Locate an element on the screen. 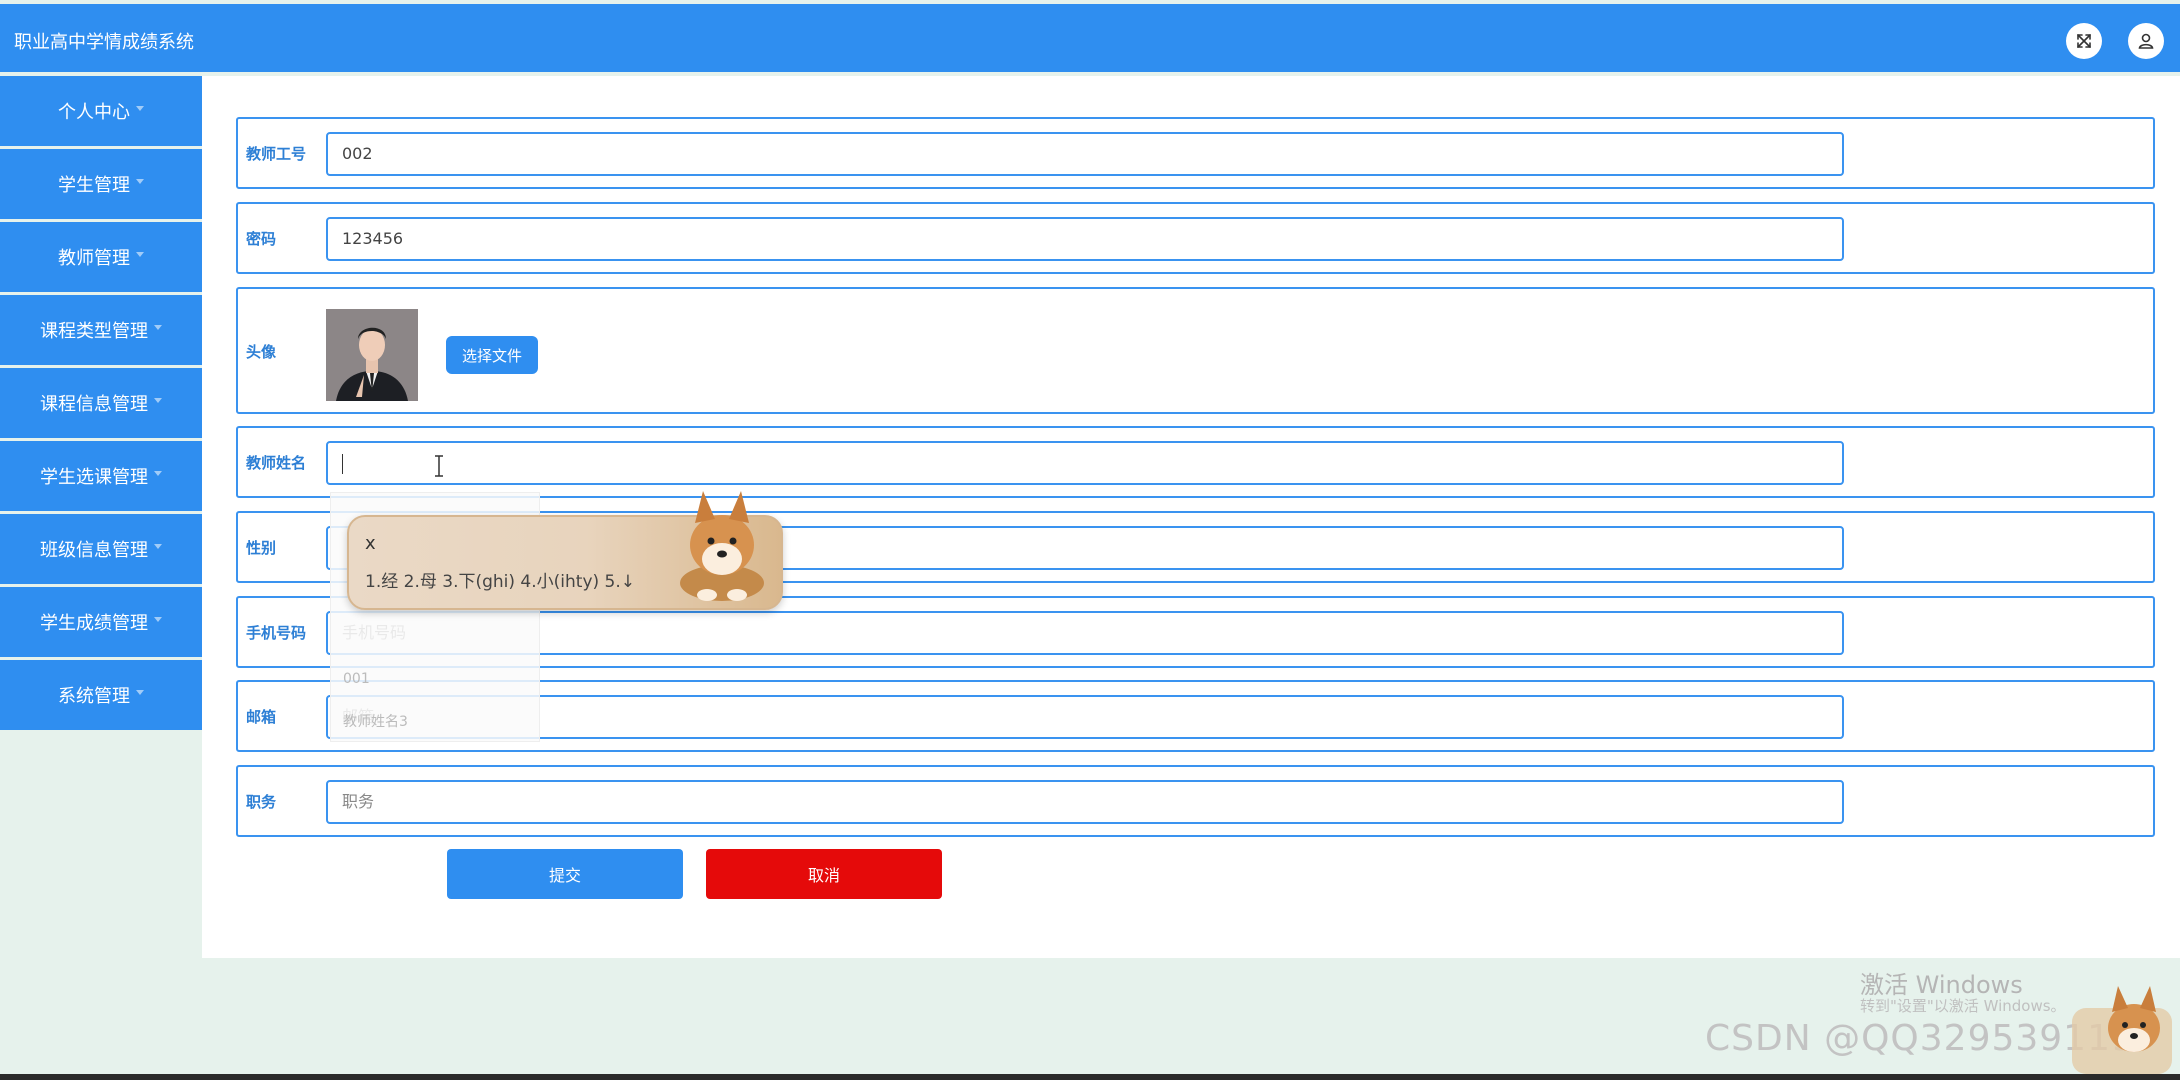  sidebar-item-course-type-management: 课程类型管理 is located at coordinates (101, 330).